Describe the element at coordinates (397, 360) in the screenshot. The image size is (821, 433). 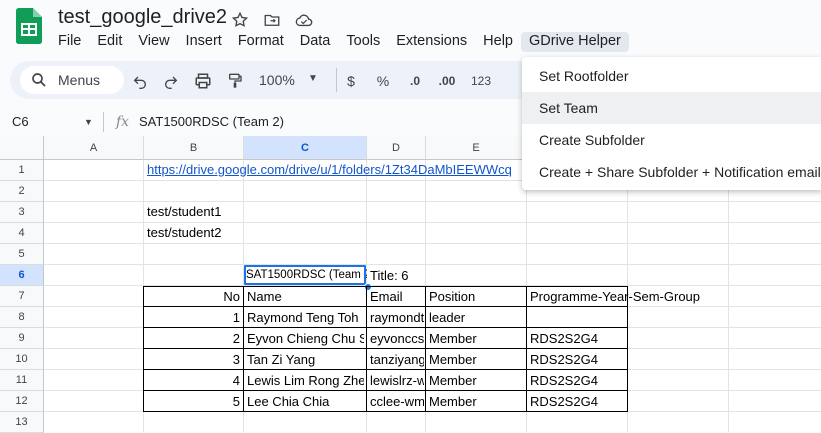
I see `table-cell-email: tanziyang` at that location.